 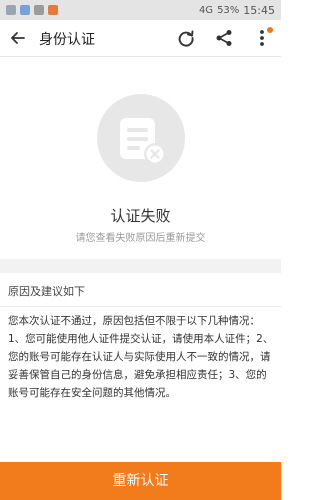 I want to click on reasons-header: 原因及建议如下, so click(x=140, y=290).